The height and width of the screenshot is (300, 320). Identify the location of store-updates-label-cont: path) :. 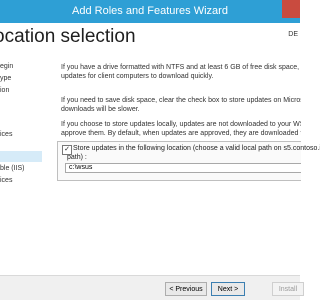
(77, 157).